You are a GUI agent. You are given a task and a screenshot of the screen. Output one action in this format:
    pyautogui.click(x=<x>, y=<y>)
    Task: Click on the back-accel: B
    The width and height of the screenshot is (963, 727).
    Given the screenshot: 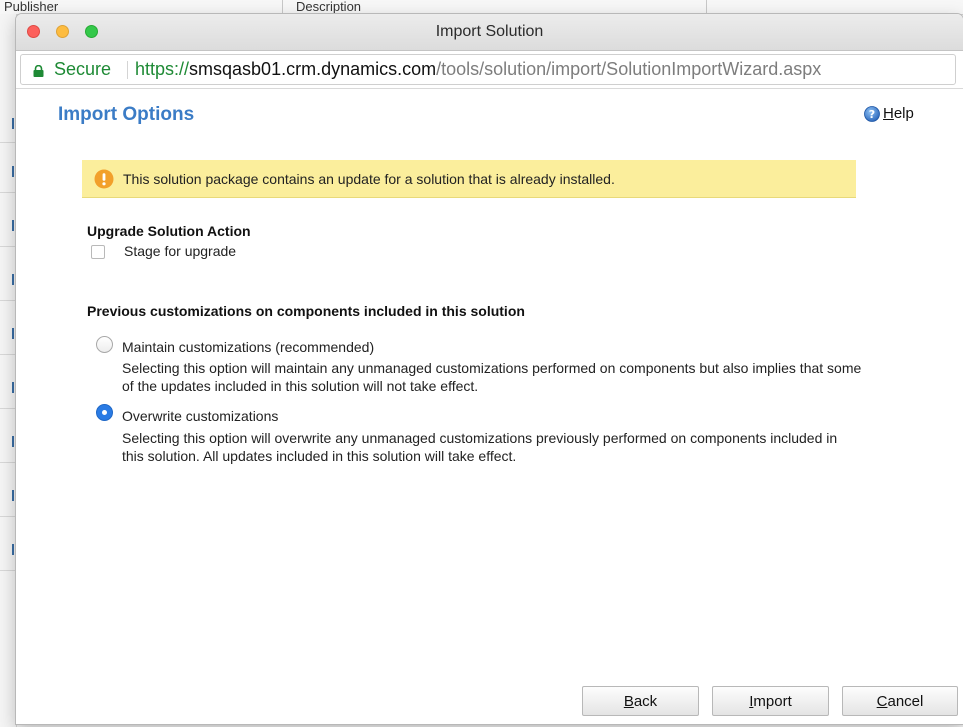 What is the action you would take?
    pyautogui.click(x=628, y=701)
    